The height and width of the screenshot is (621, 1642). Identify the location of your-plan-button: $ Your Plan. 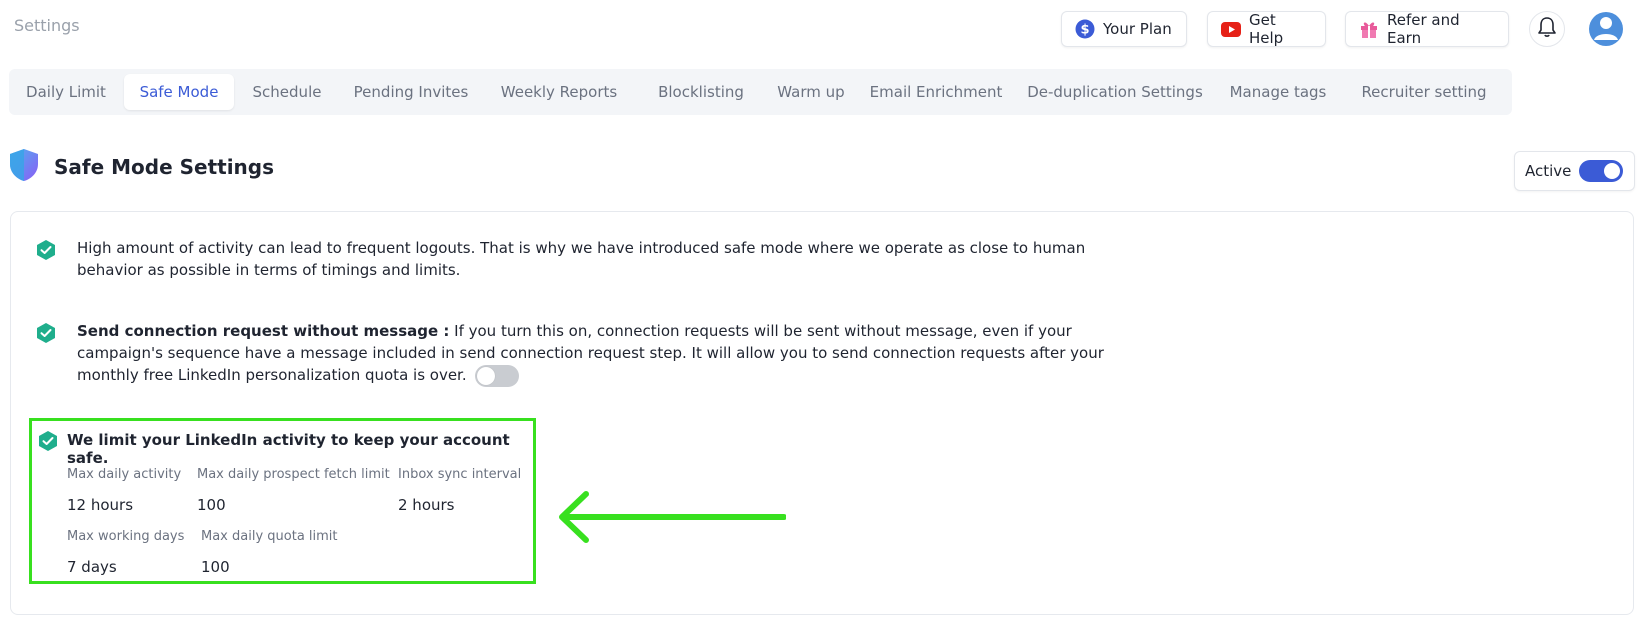
(1124, 29).